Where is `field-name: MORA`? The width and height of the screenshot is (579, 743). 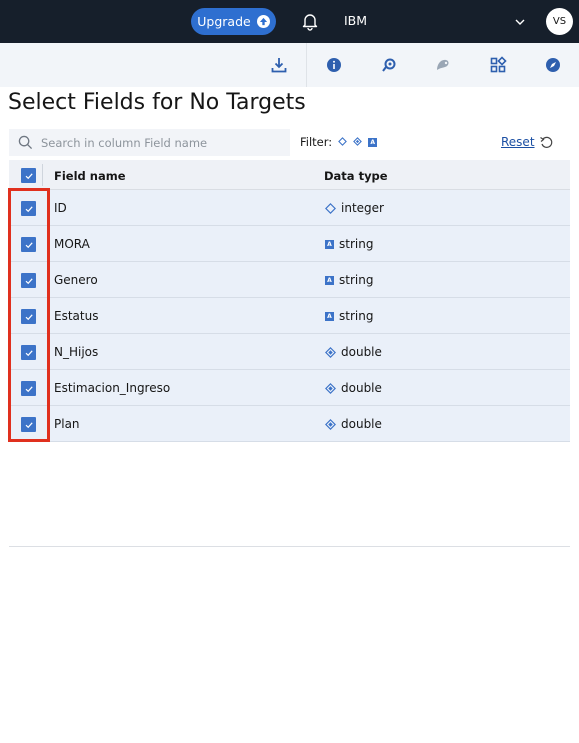
field-name: MORA is located at coordinates (72, 244).